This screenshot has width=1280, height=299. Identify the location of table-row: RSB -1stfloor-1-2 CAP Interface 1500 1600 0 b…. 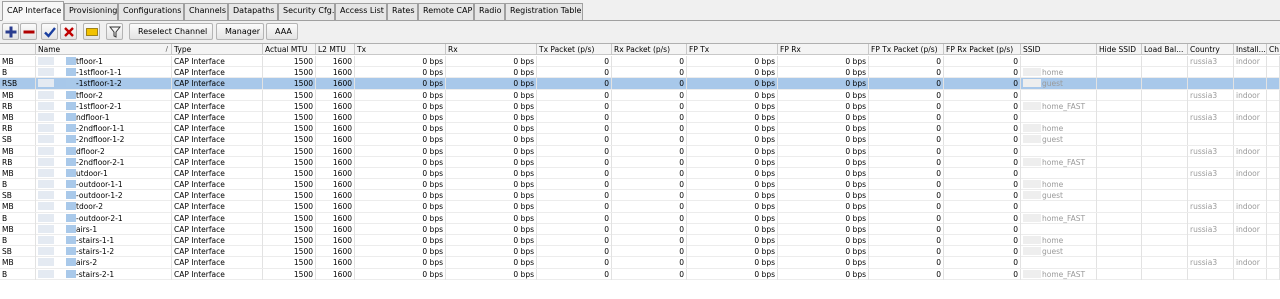
(640, 84).